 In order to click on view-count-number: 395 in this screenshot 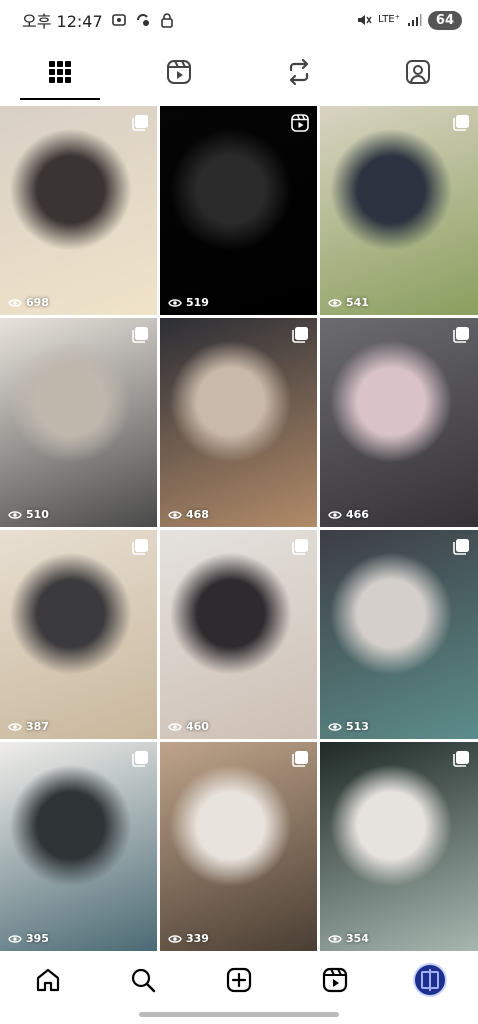, I will do `click(37, 938)`.